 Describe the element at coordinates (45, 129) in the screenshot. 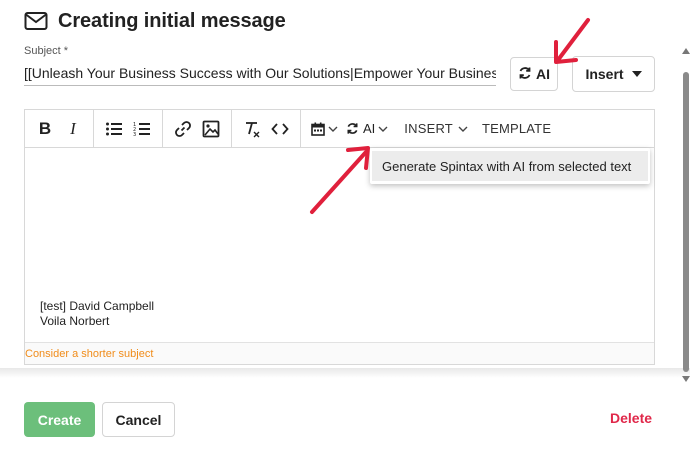

I see `bold-button: B` at that location.